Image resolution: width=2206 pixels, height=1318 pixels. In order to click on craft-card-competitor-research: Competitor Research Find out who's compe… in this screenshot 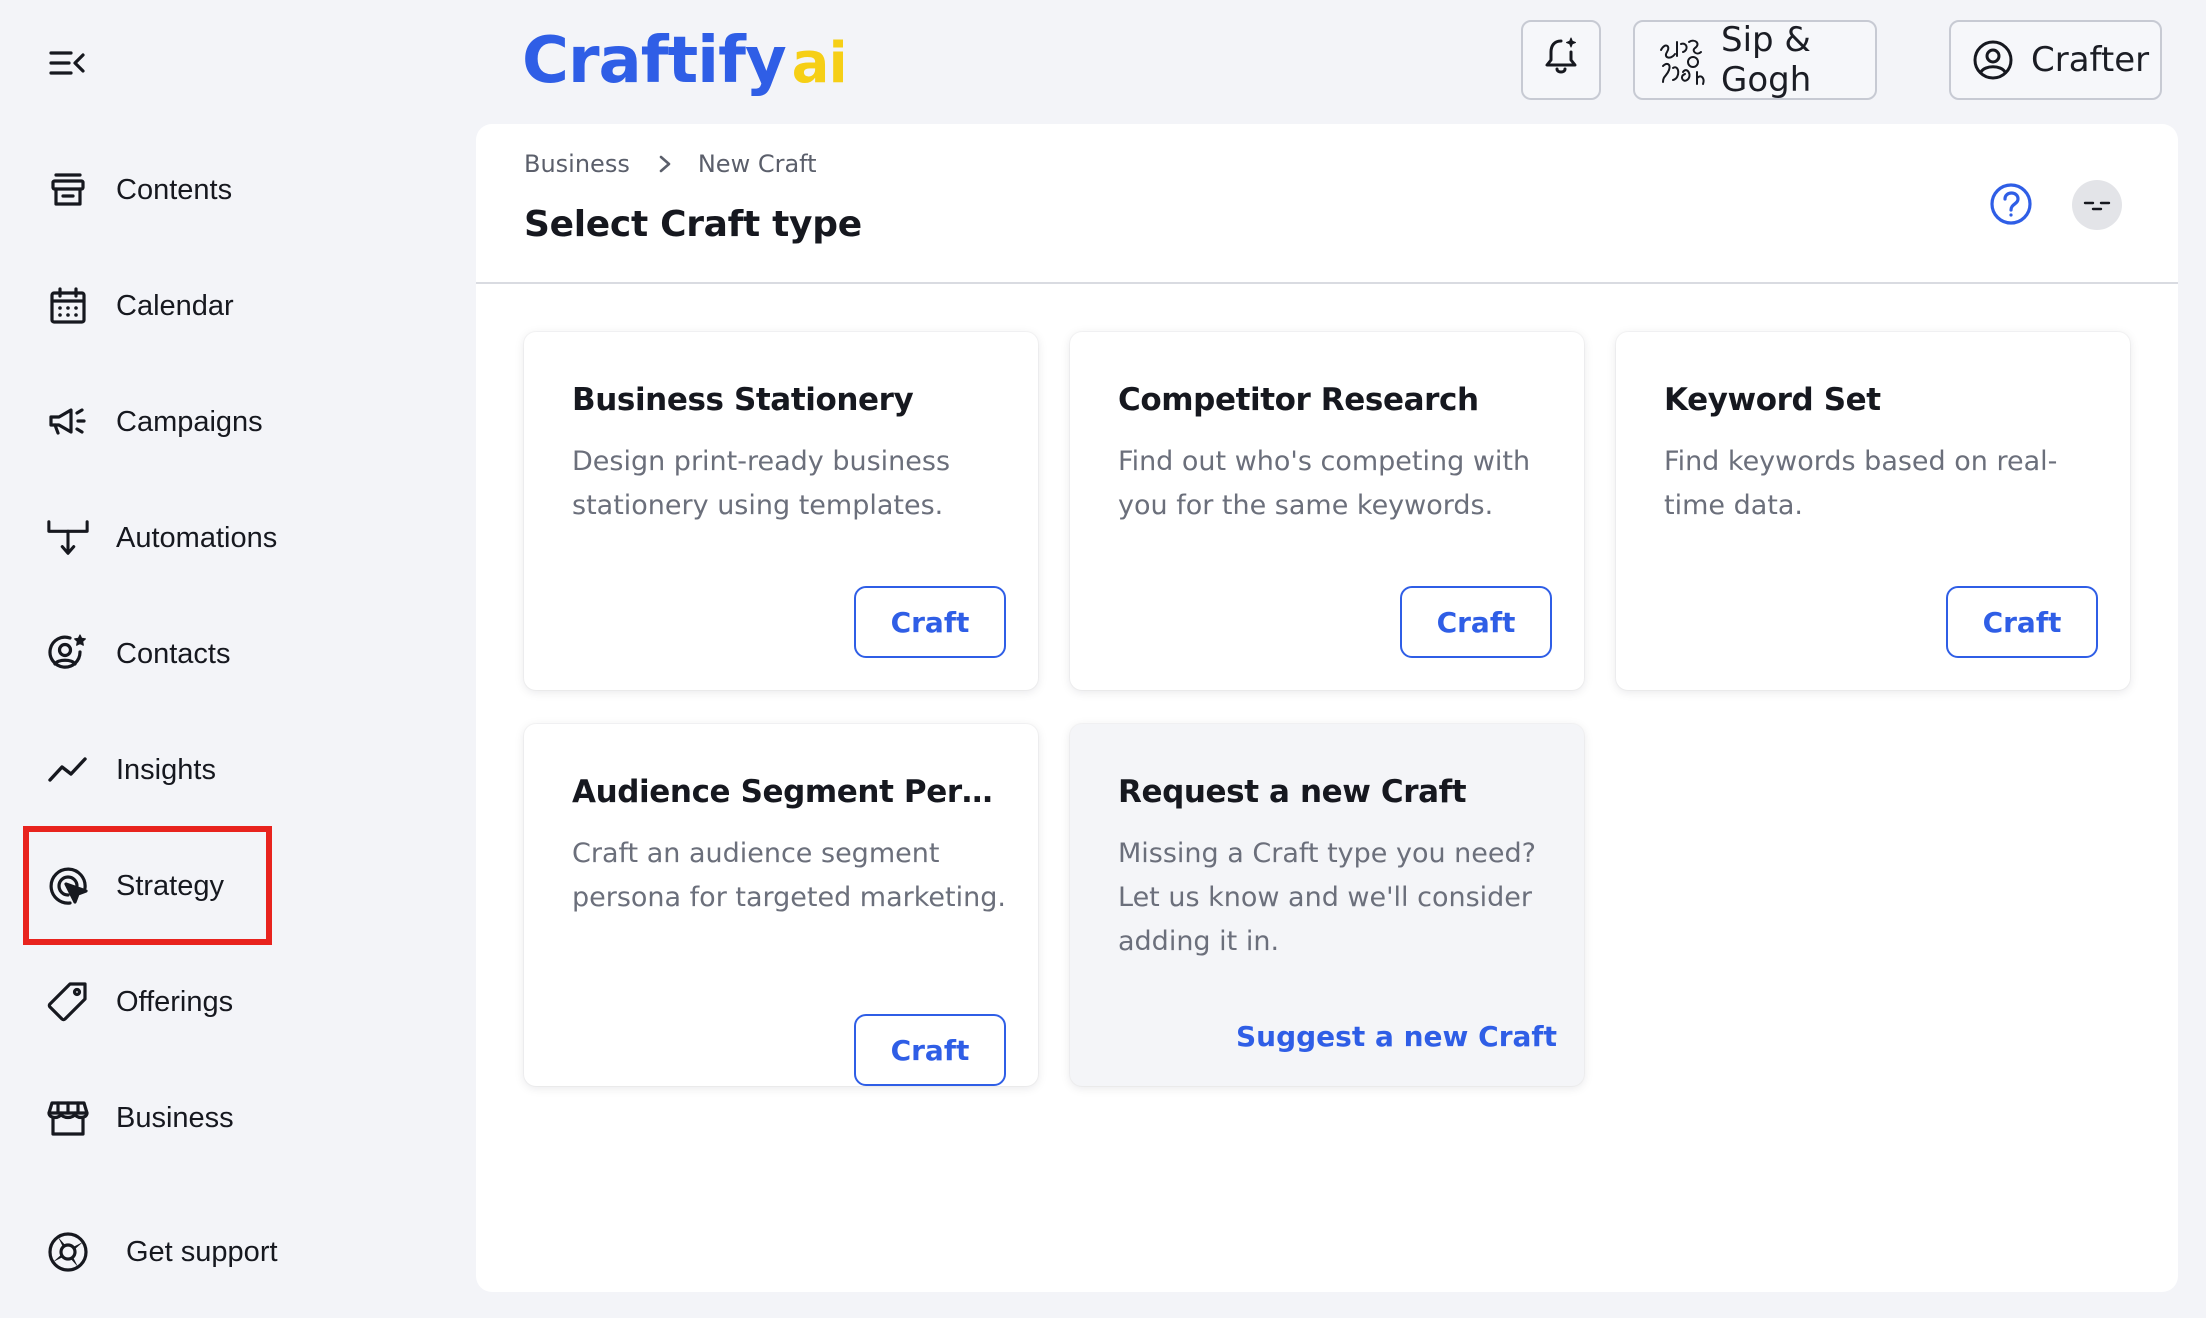, I will do `click(1327, 511)`.